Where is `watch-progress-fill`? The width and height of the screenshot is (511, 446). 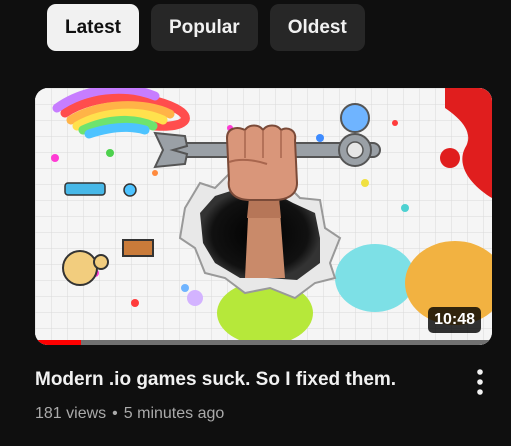
watch-progress-fill is located at coordinates (58, 342).